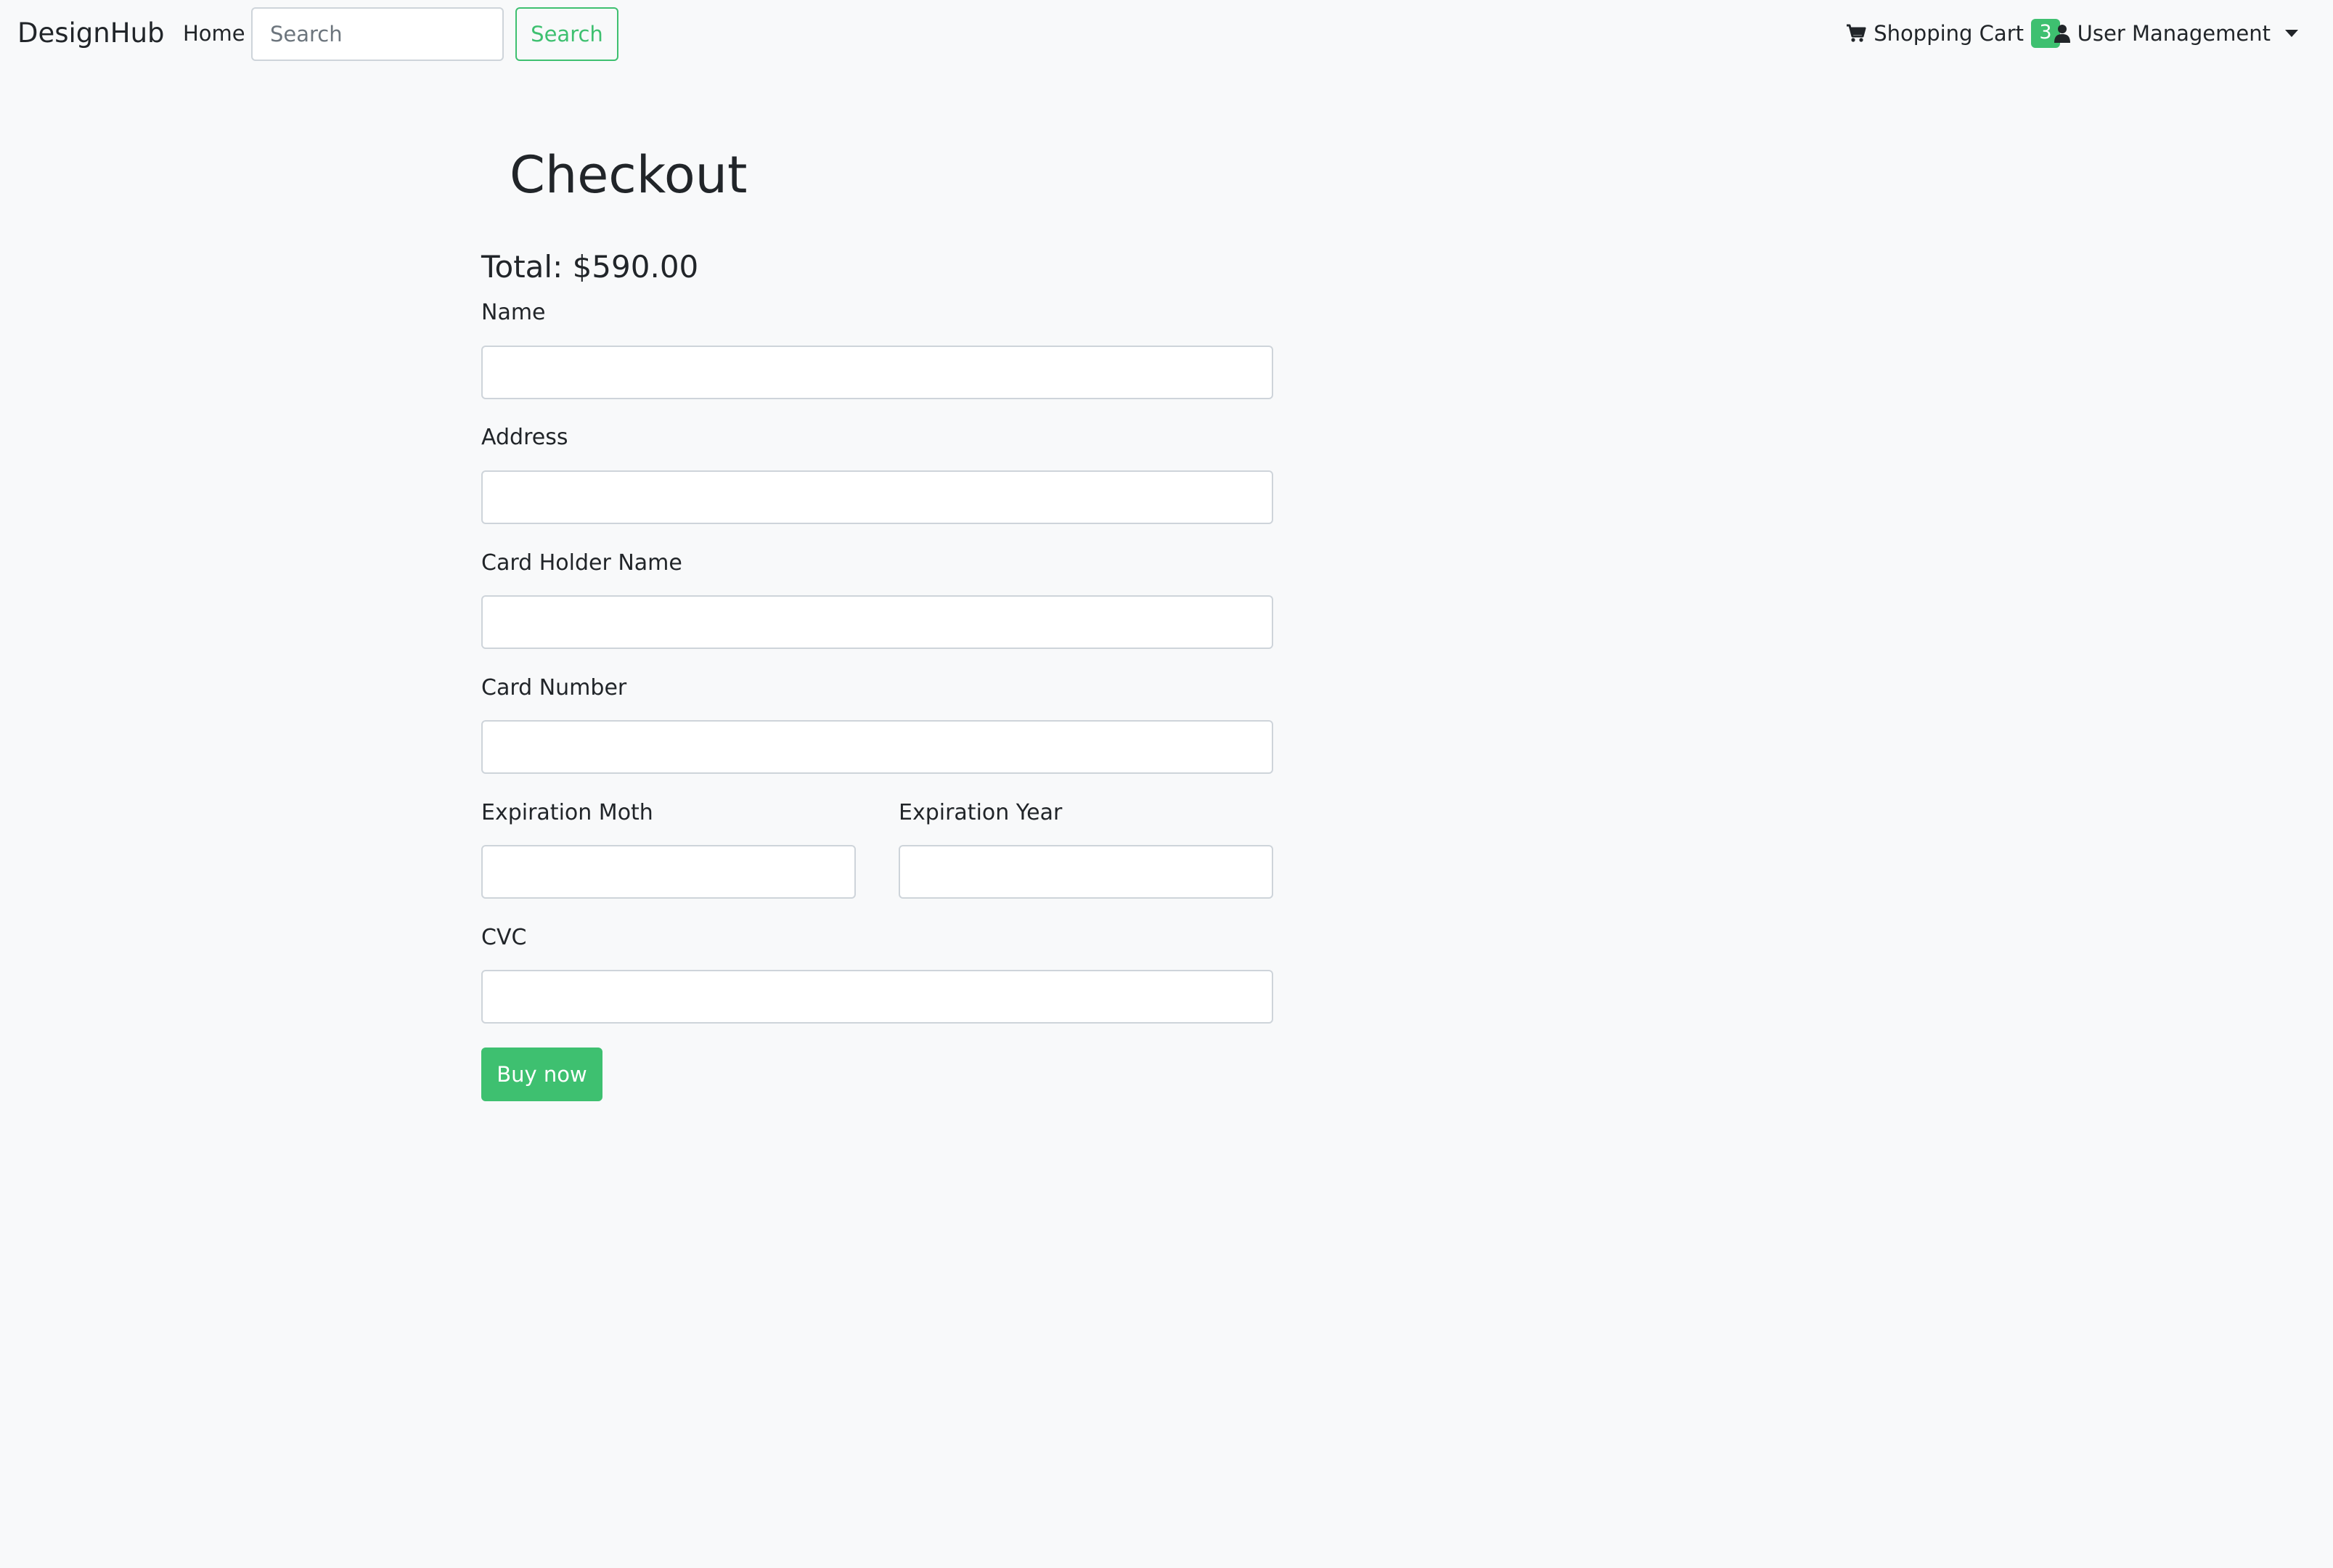 This screenshot has height=1568, width=2333. What do you see at coordinates (1856, 33) in the screenshot?
I see `shopping-cart-icon` at bounding box center [1856, 33].